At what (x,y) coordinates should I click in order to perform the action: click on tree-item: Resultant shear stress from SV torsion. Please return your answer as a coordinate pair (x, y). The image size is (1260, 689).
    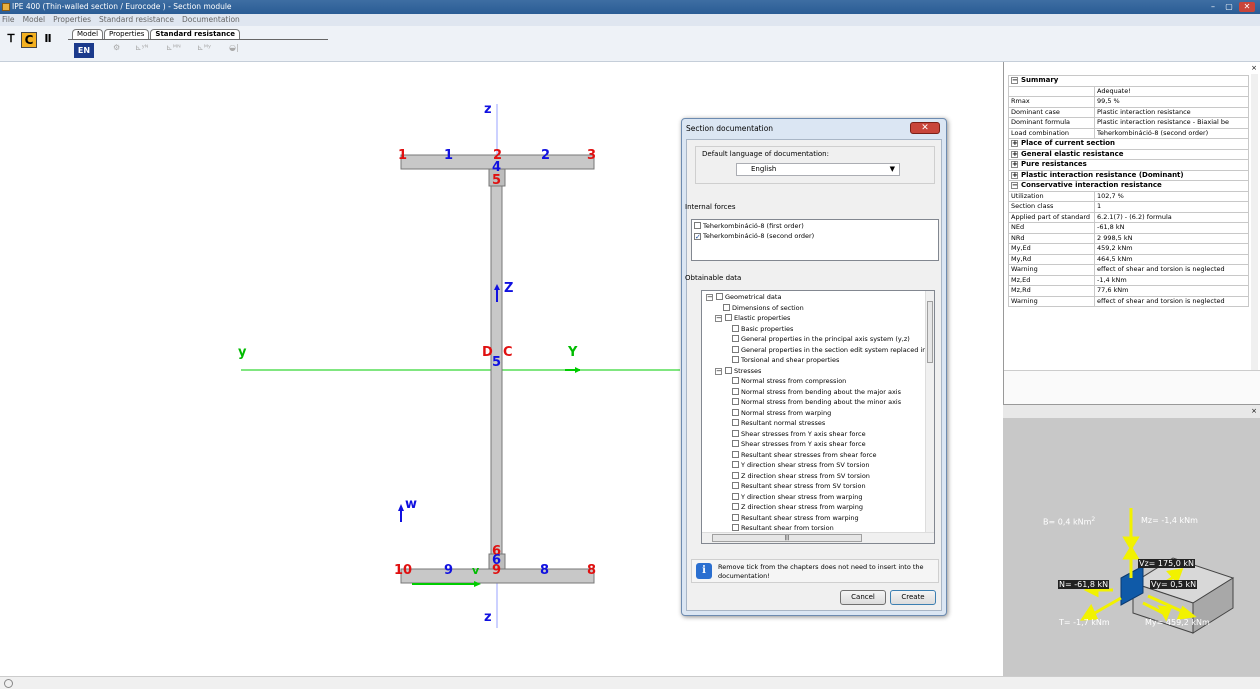
    Looking at the image, I should click on (795, 486).